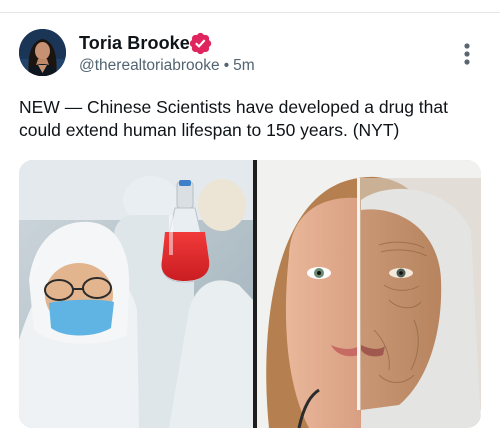 The image size is (500, 444). What do you see at coordinates (42, 52) in the screenshot?
I see `avatar` at bounding box center [42, 52].